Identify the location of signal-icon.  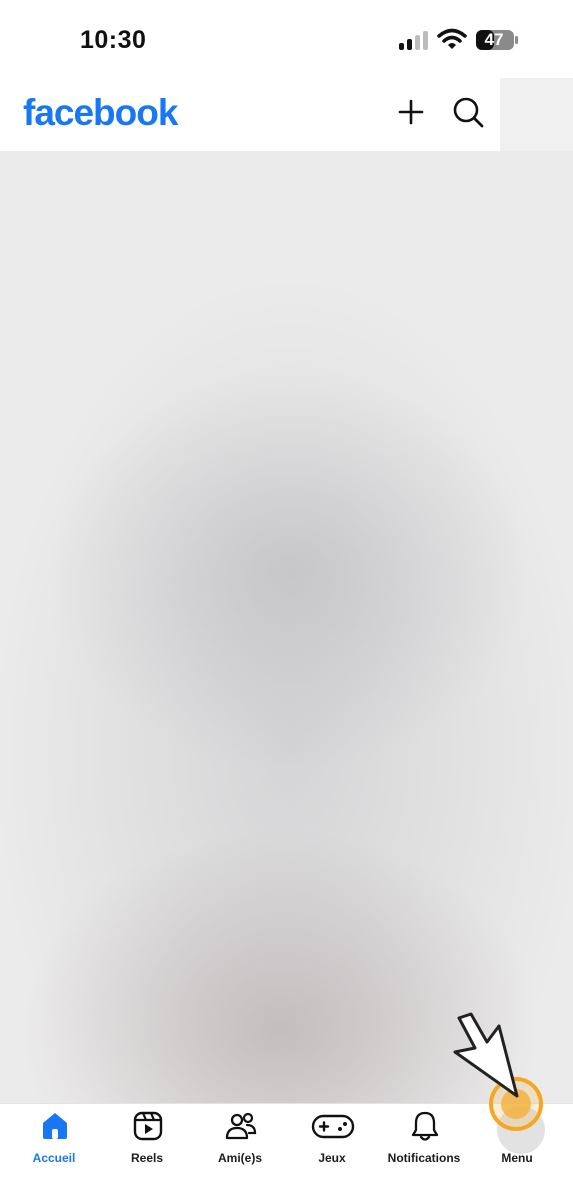
(413, 40).